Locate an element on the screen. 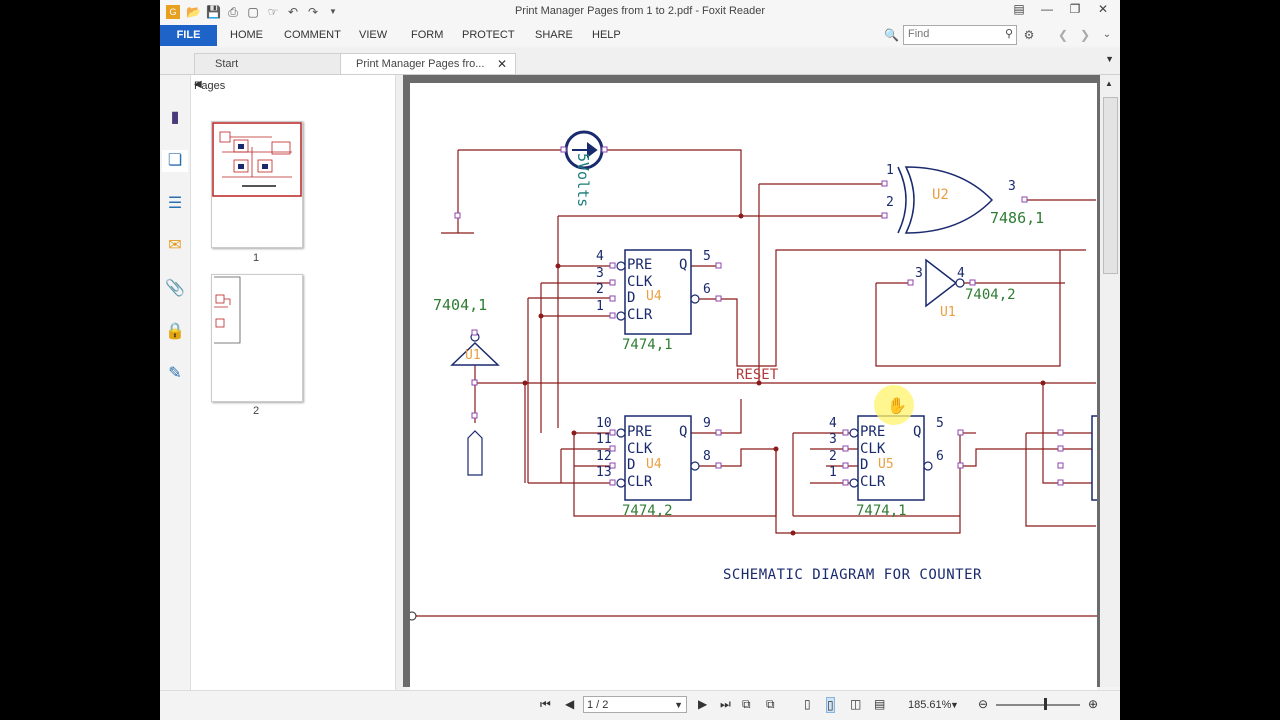 This screenshot has height=720, width=1280. pin-number: 9 is located at coordinates (707, 423).